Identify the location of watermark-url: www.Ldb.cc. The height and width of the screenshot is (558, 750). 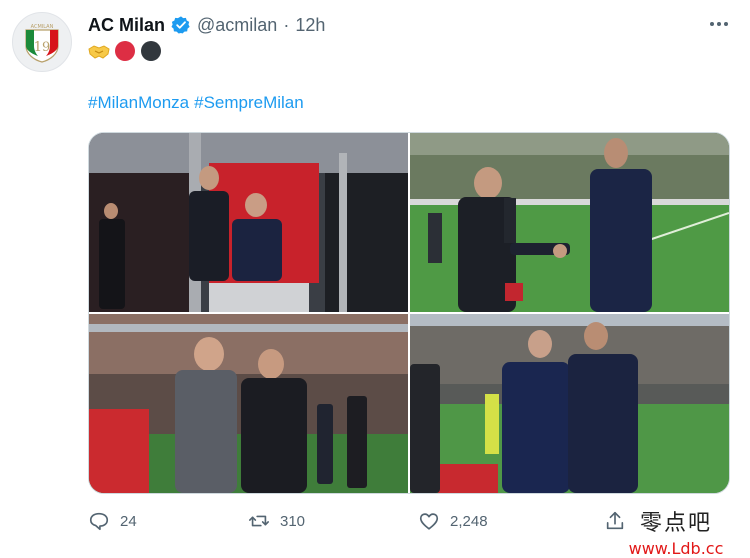
(676, 548).